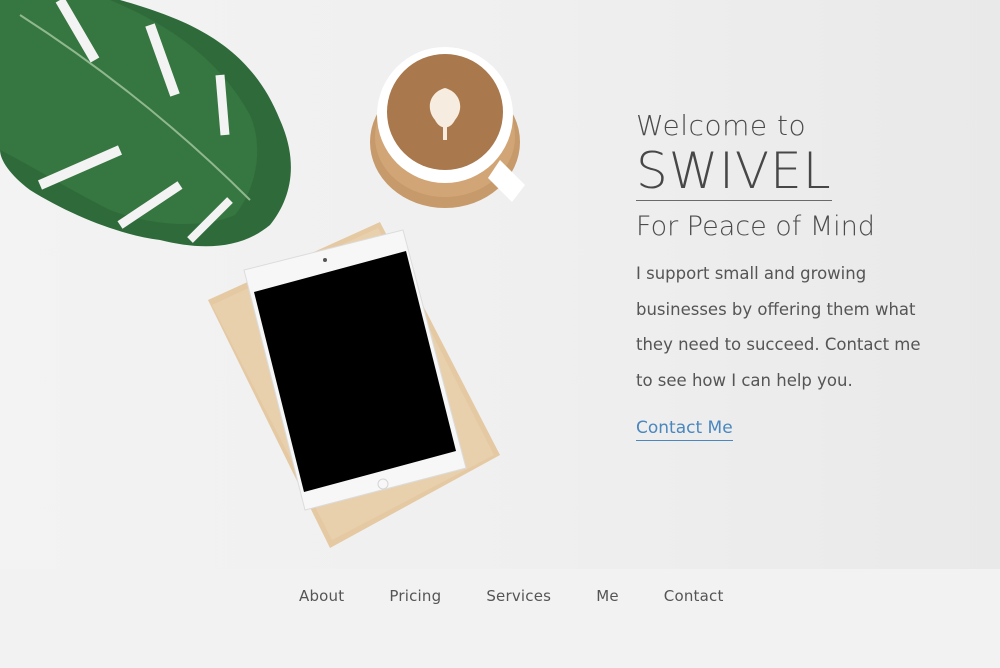 The width and height of the screenshot is (1000, 668). Describe the element at coordinates (500, 618) in the screenshot. I see `footer-nav: About Pricing Services Me Contact` at that location.